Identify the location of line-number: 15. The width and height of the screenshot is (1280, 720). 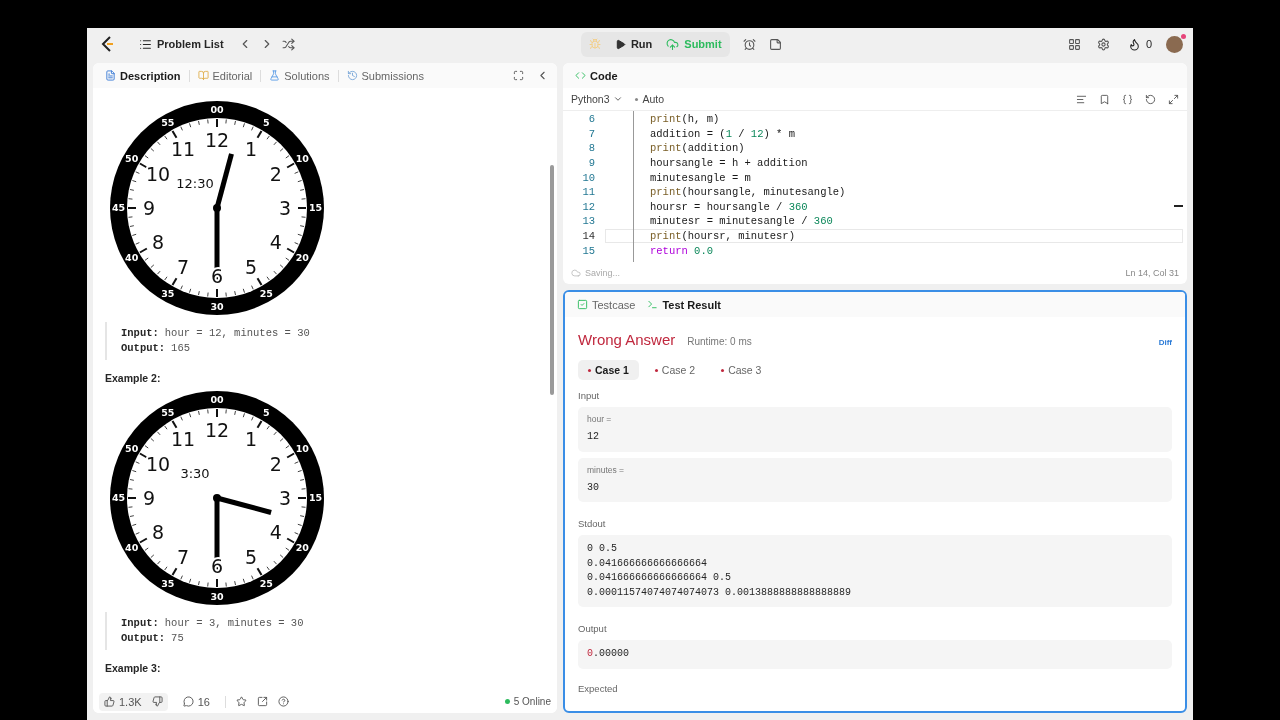
(588, 250).